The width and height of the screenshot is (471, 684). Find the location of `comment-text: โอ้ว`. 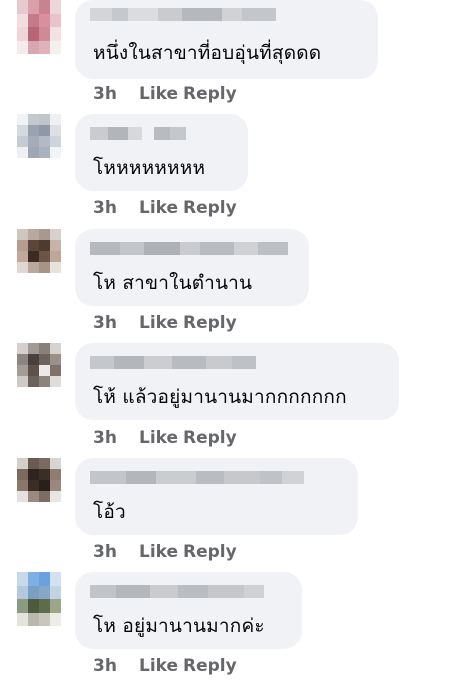

comment-text: โอ้ว is located at coordinates (109, 512).